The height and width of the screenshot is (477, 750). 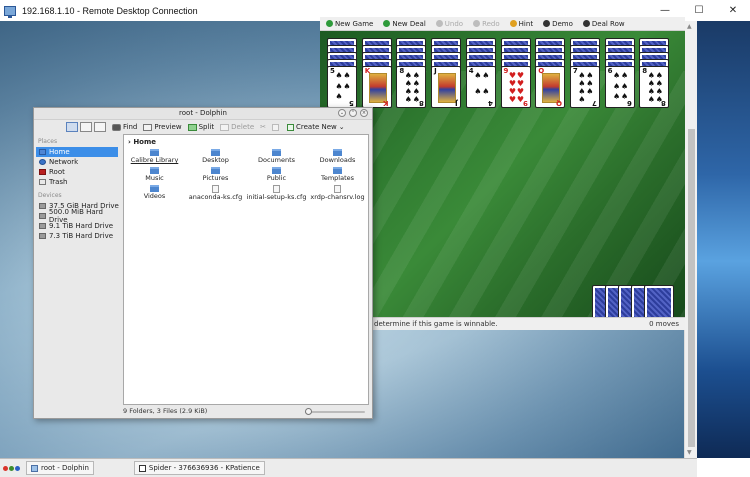 I want to click on breadcrumb: › Home, so click(x=142, y=142).